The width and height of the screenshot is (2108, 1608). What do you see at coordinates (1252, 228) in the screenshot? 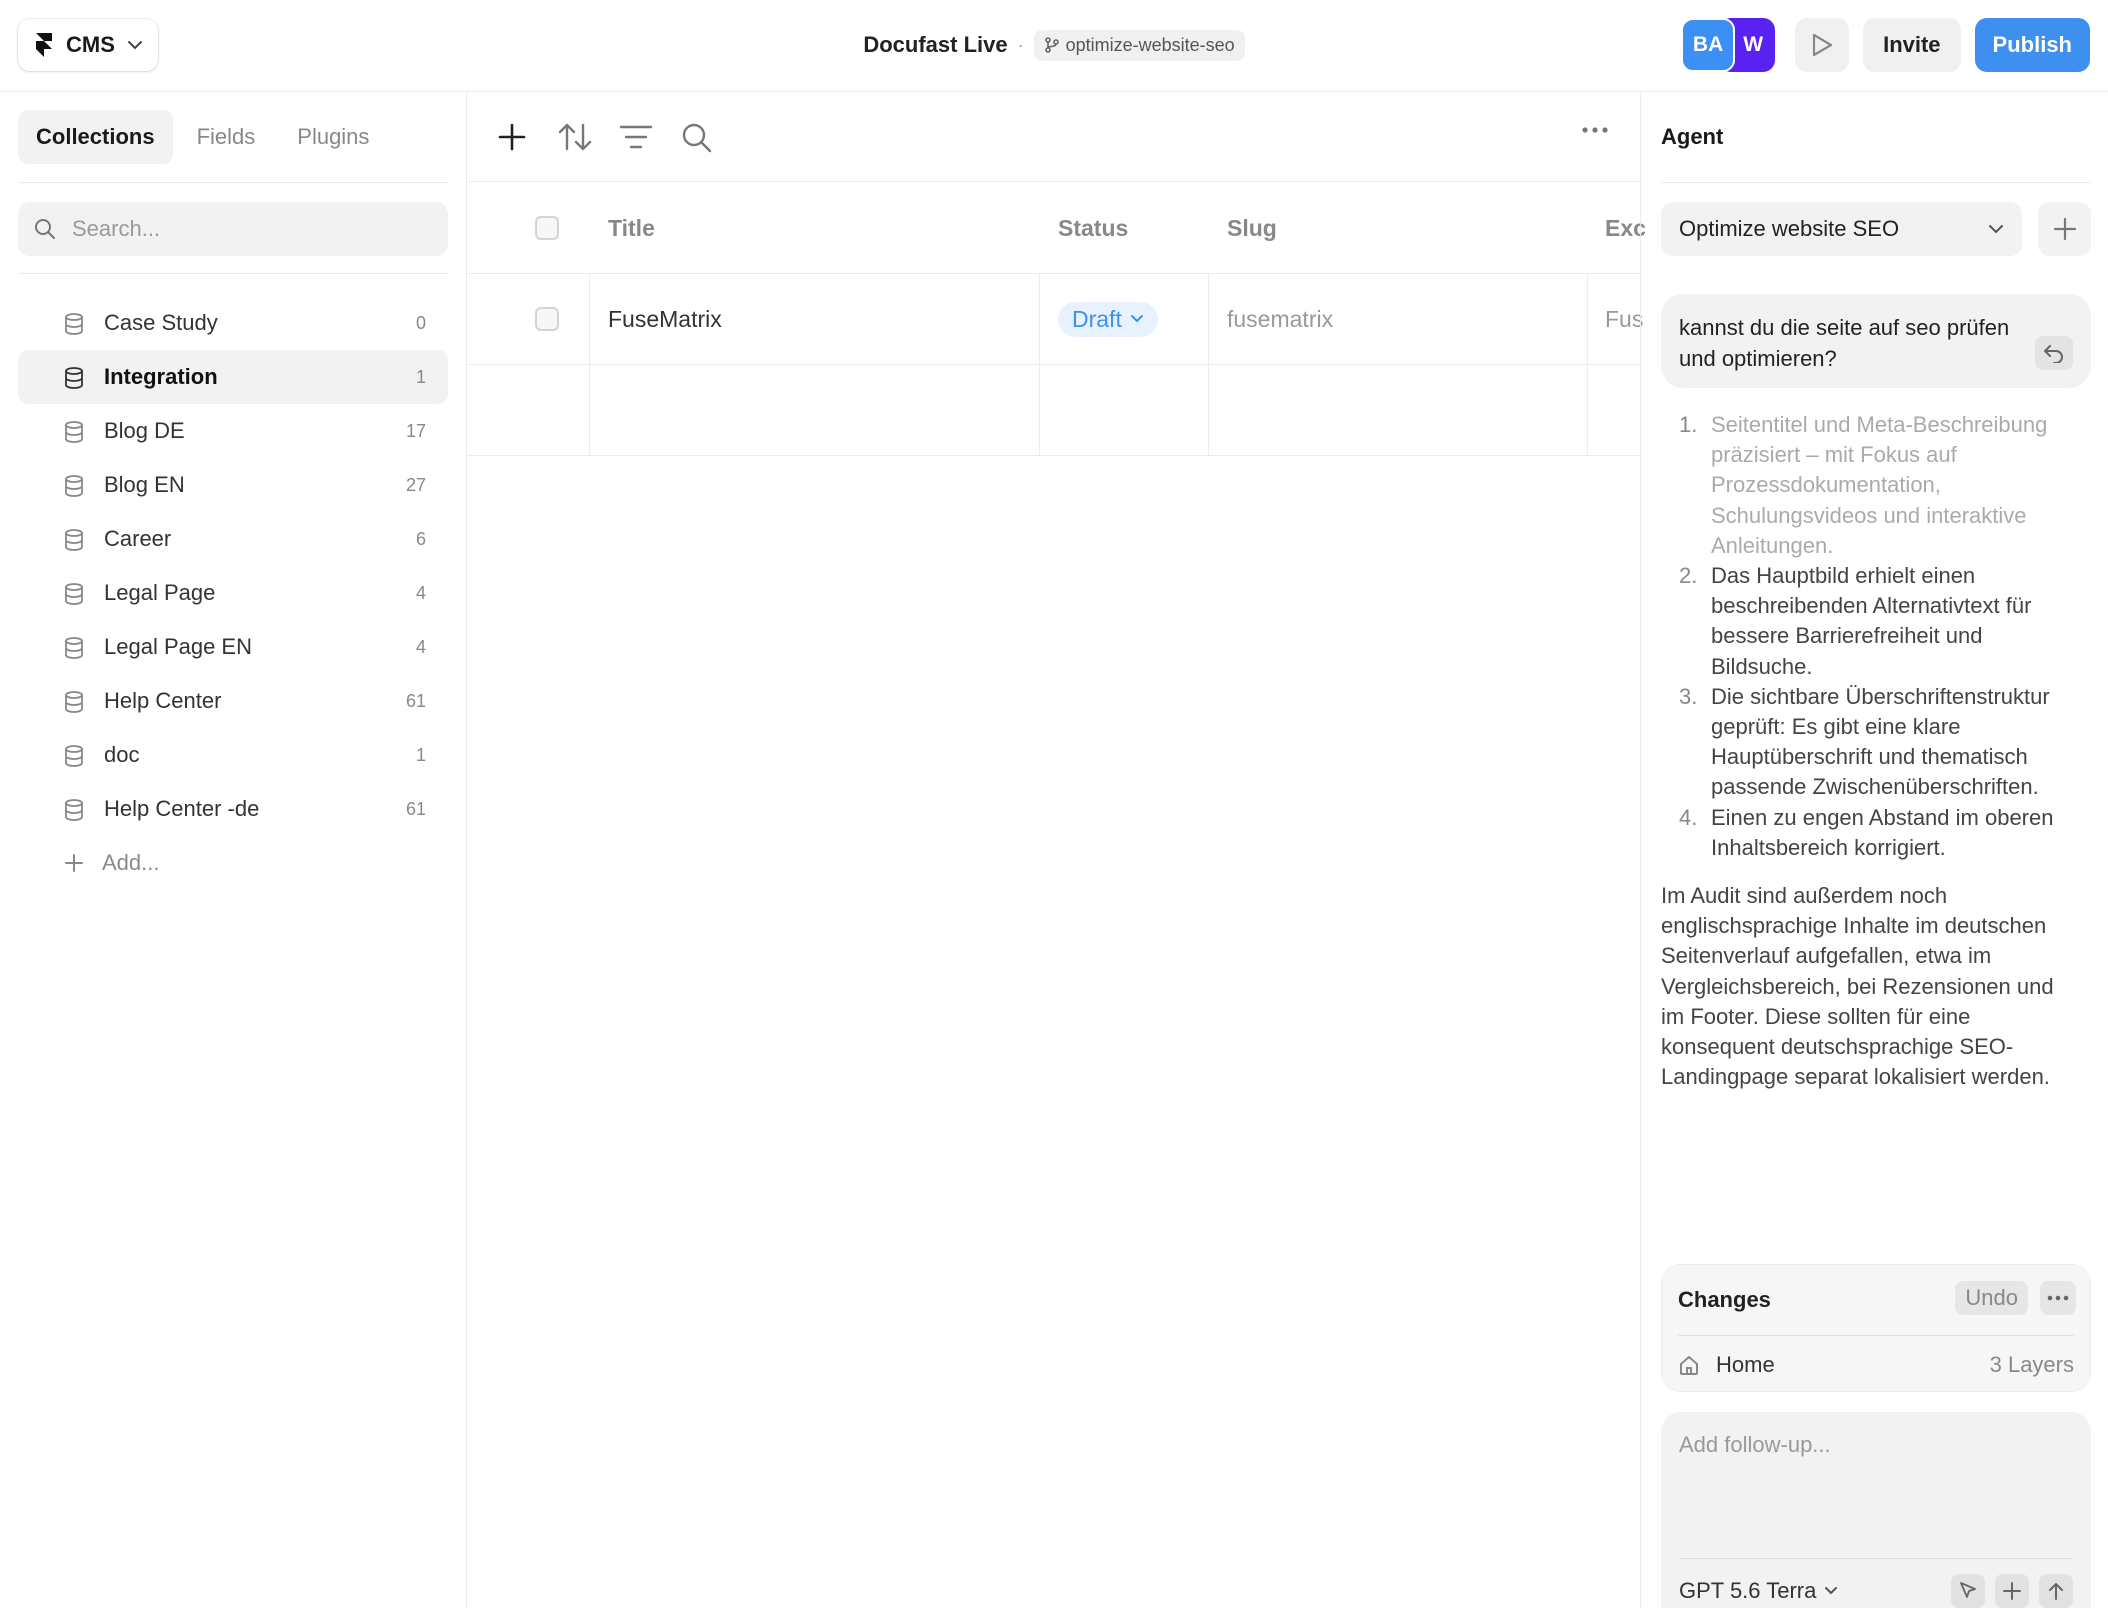
I see `column-header-slug: Slug` at bounding box center [1252, 228].